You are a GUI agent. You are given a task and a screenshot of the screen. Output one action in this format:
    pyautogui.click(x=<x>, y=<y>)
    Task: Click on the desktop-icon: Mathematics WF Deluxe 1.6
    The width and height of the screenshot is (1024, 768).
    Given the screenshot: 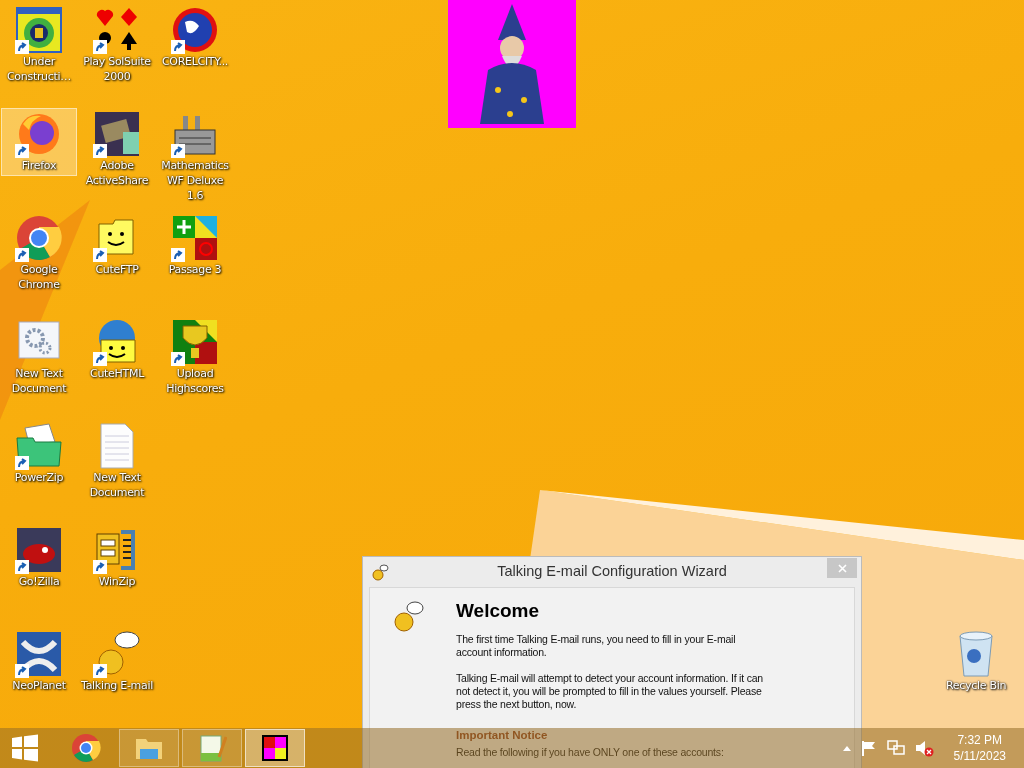 What is the action you would take?
    pyautogui.click(x=195, y=160)
    